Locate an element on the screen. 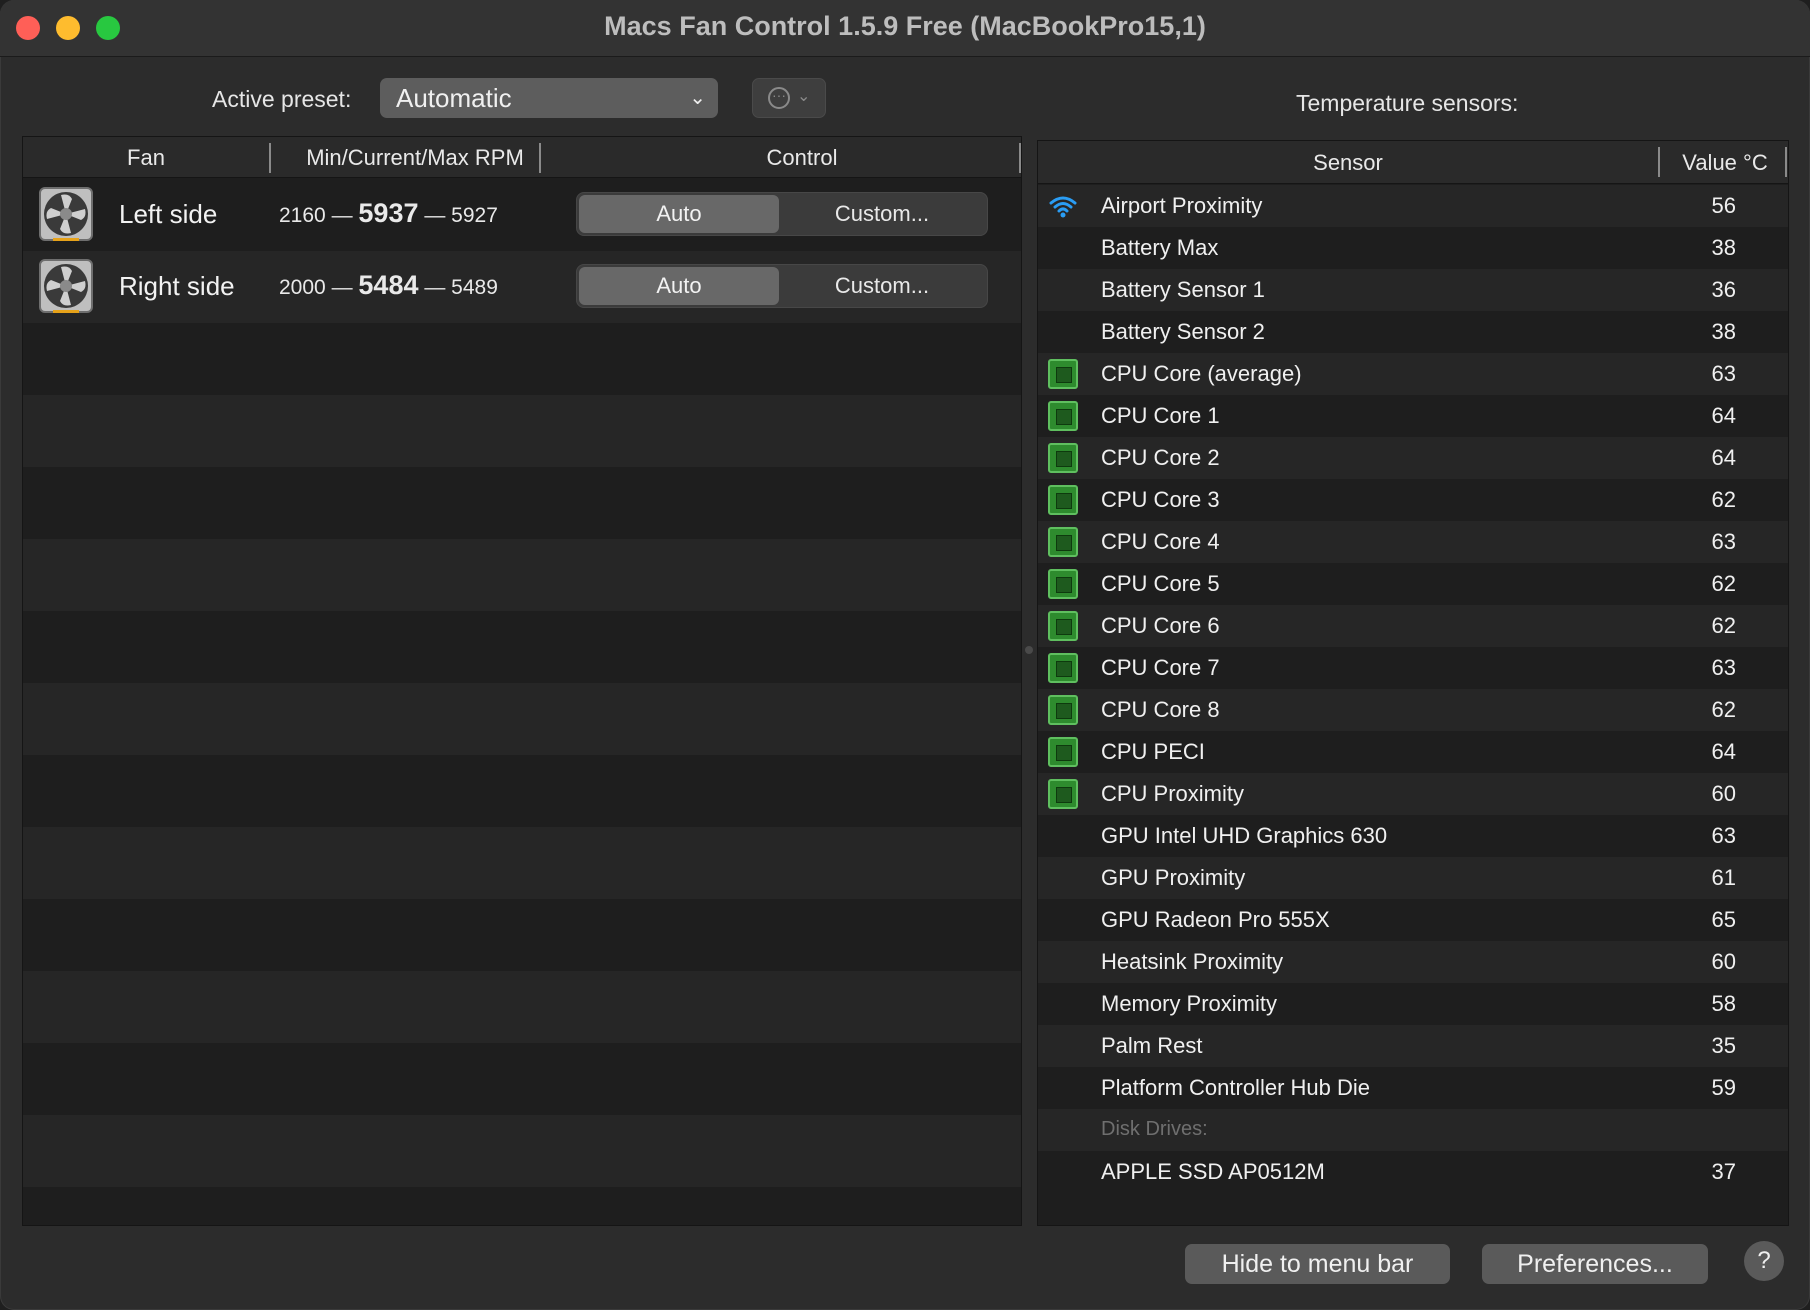  sensor-name: CPU Core 4 is located at coordinates (1160, 541).